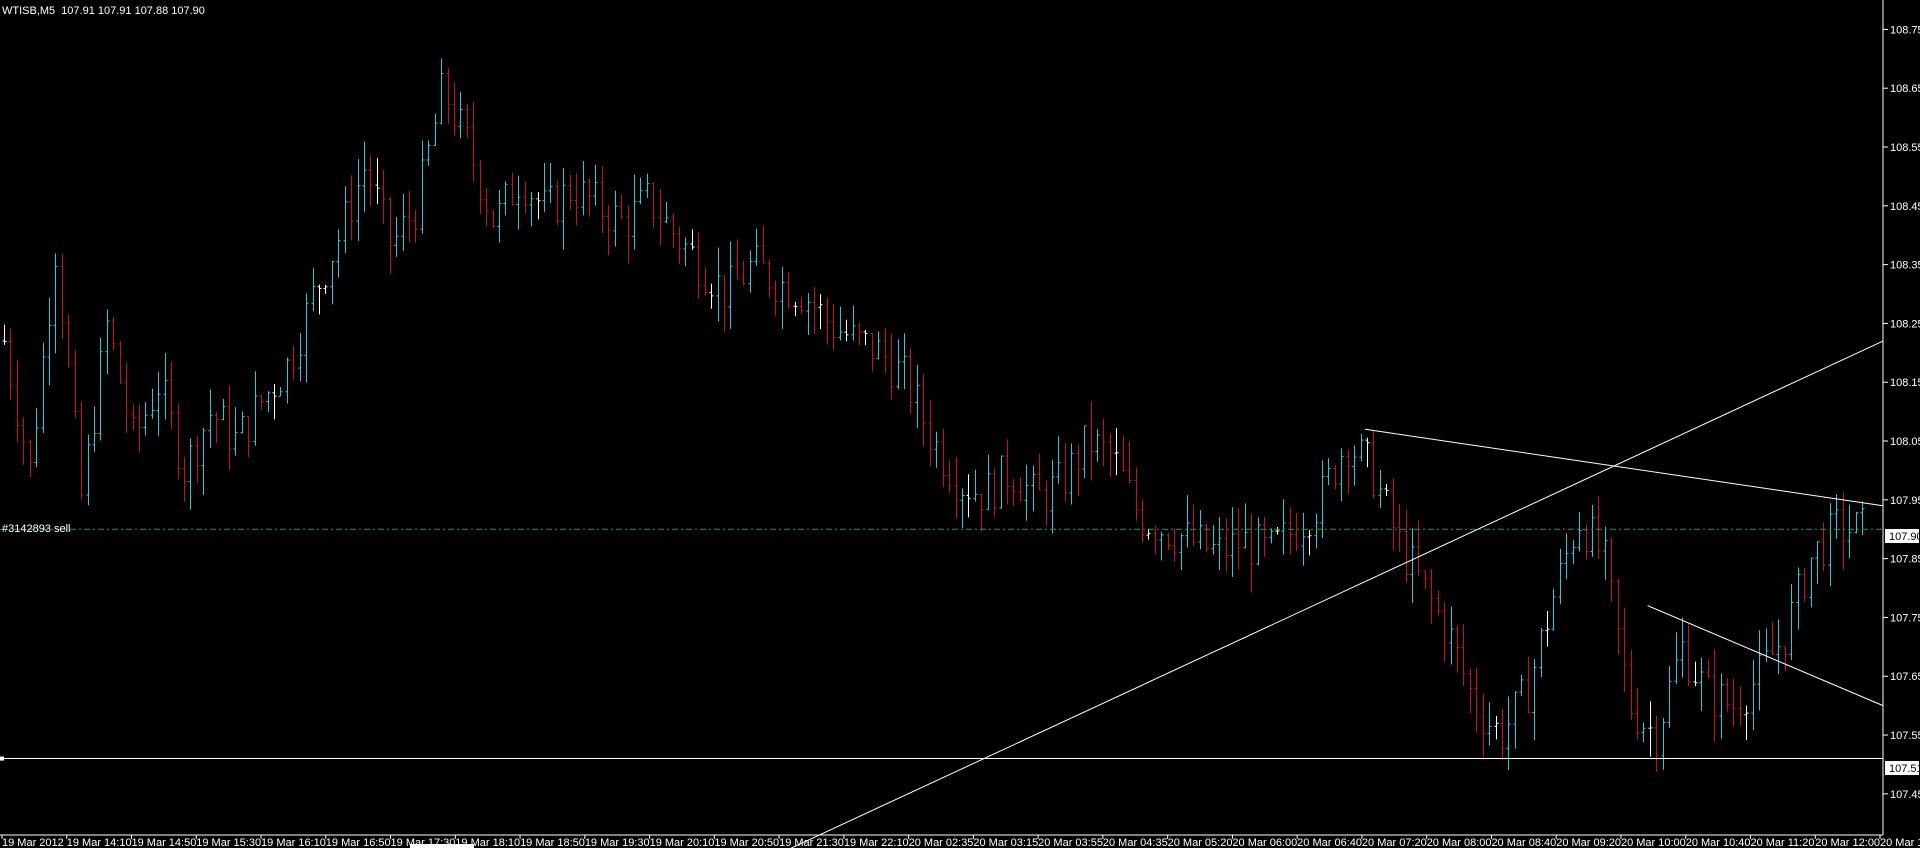 The image size is (1920, 848). I want to click on x-tick-label: 19 Mar 16:10, so click(293, 842).